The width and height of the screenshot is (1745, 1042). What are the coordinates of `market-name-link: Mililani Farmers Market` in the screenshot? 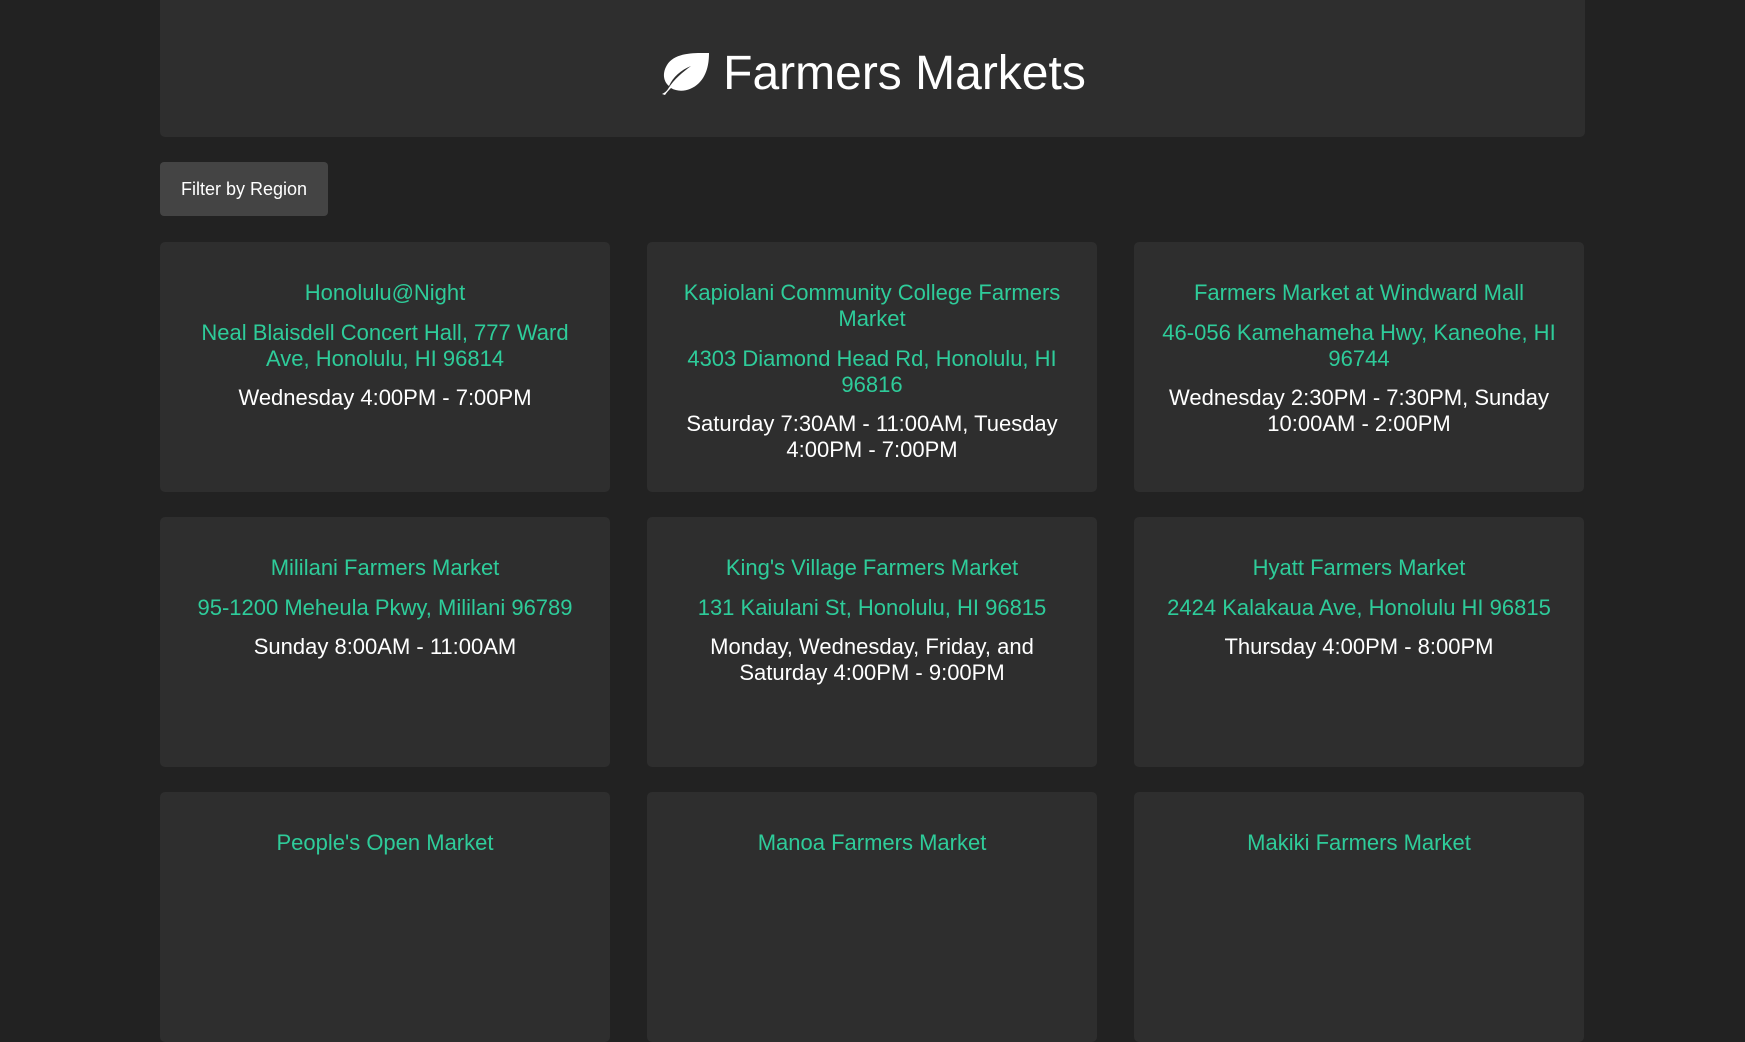 It's located at (385, 568).